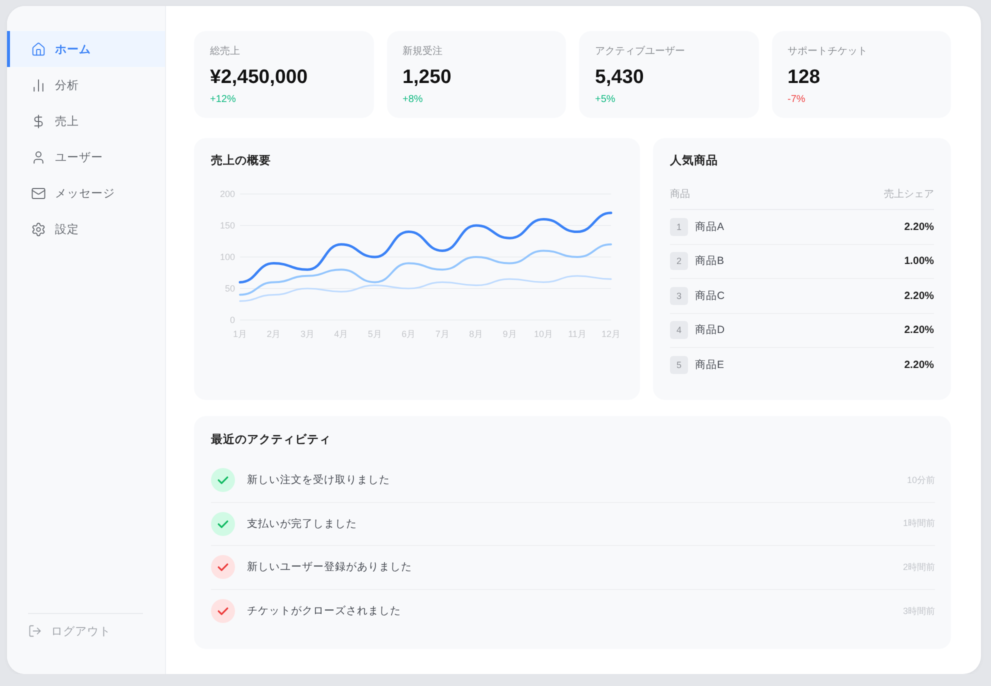  Describe the element at coordinates (679, 330) in the screenshot. I see `rank-badge: 4` at that location.